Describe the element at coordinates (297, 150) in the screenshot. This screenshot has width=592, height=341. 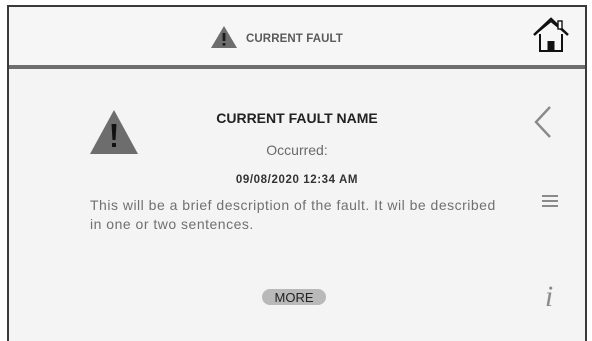
I see `occurred-label: Occurred:` at that location.